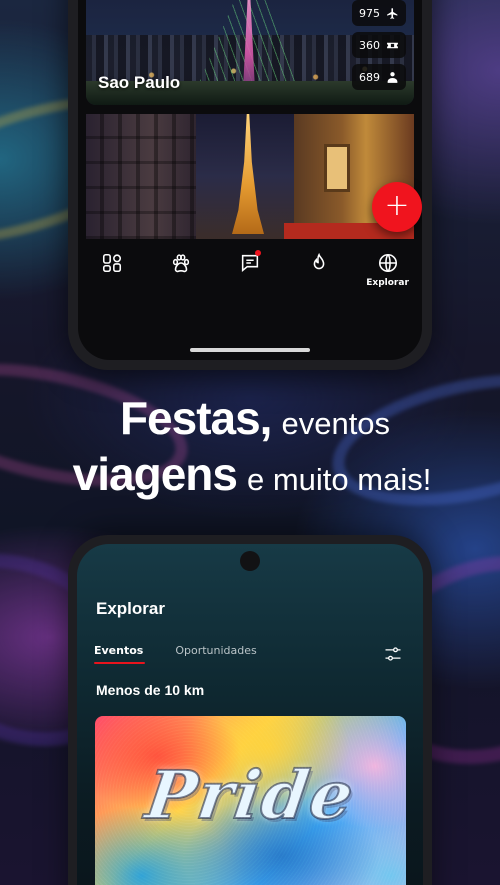  Describe the element at coordinates (250, 561) in the screenshot. I see `front-camera` at that location.